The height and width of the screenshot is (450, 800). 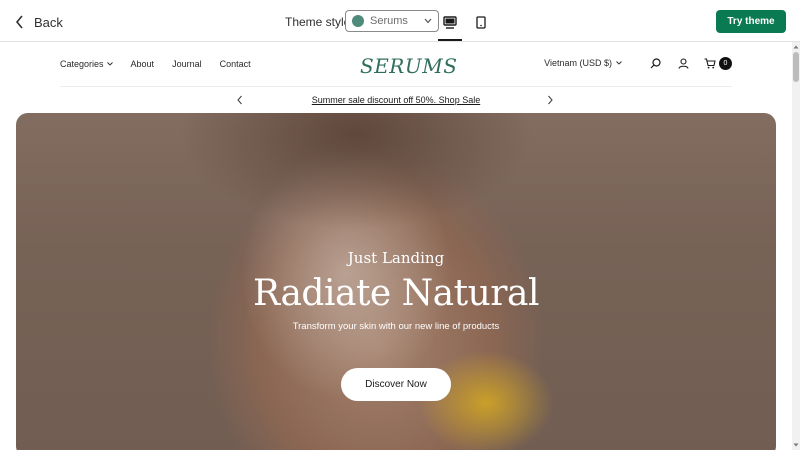 I want to click on main-menu: Categories About Journal Contact, so click(x=155, y=64).